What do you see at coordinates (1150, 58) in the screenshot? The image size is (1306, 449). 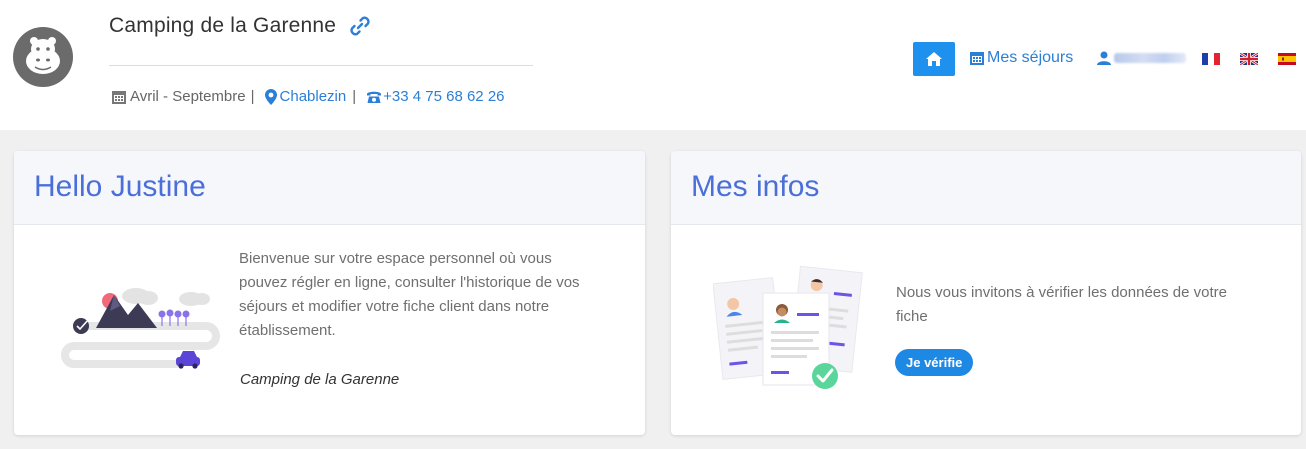 I see `user-name-blurred` at bounding box center [1150, 58].